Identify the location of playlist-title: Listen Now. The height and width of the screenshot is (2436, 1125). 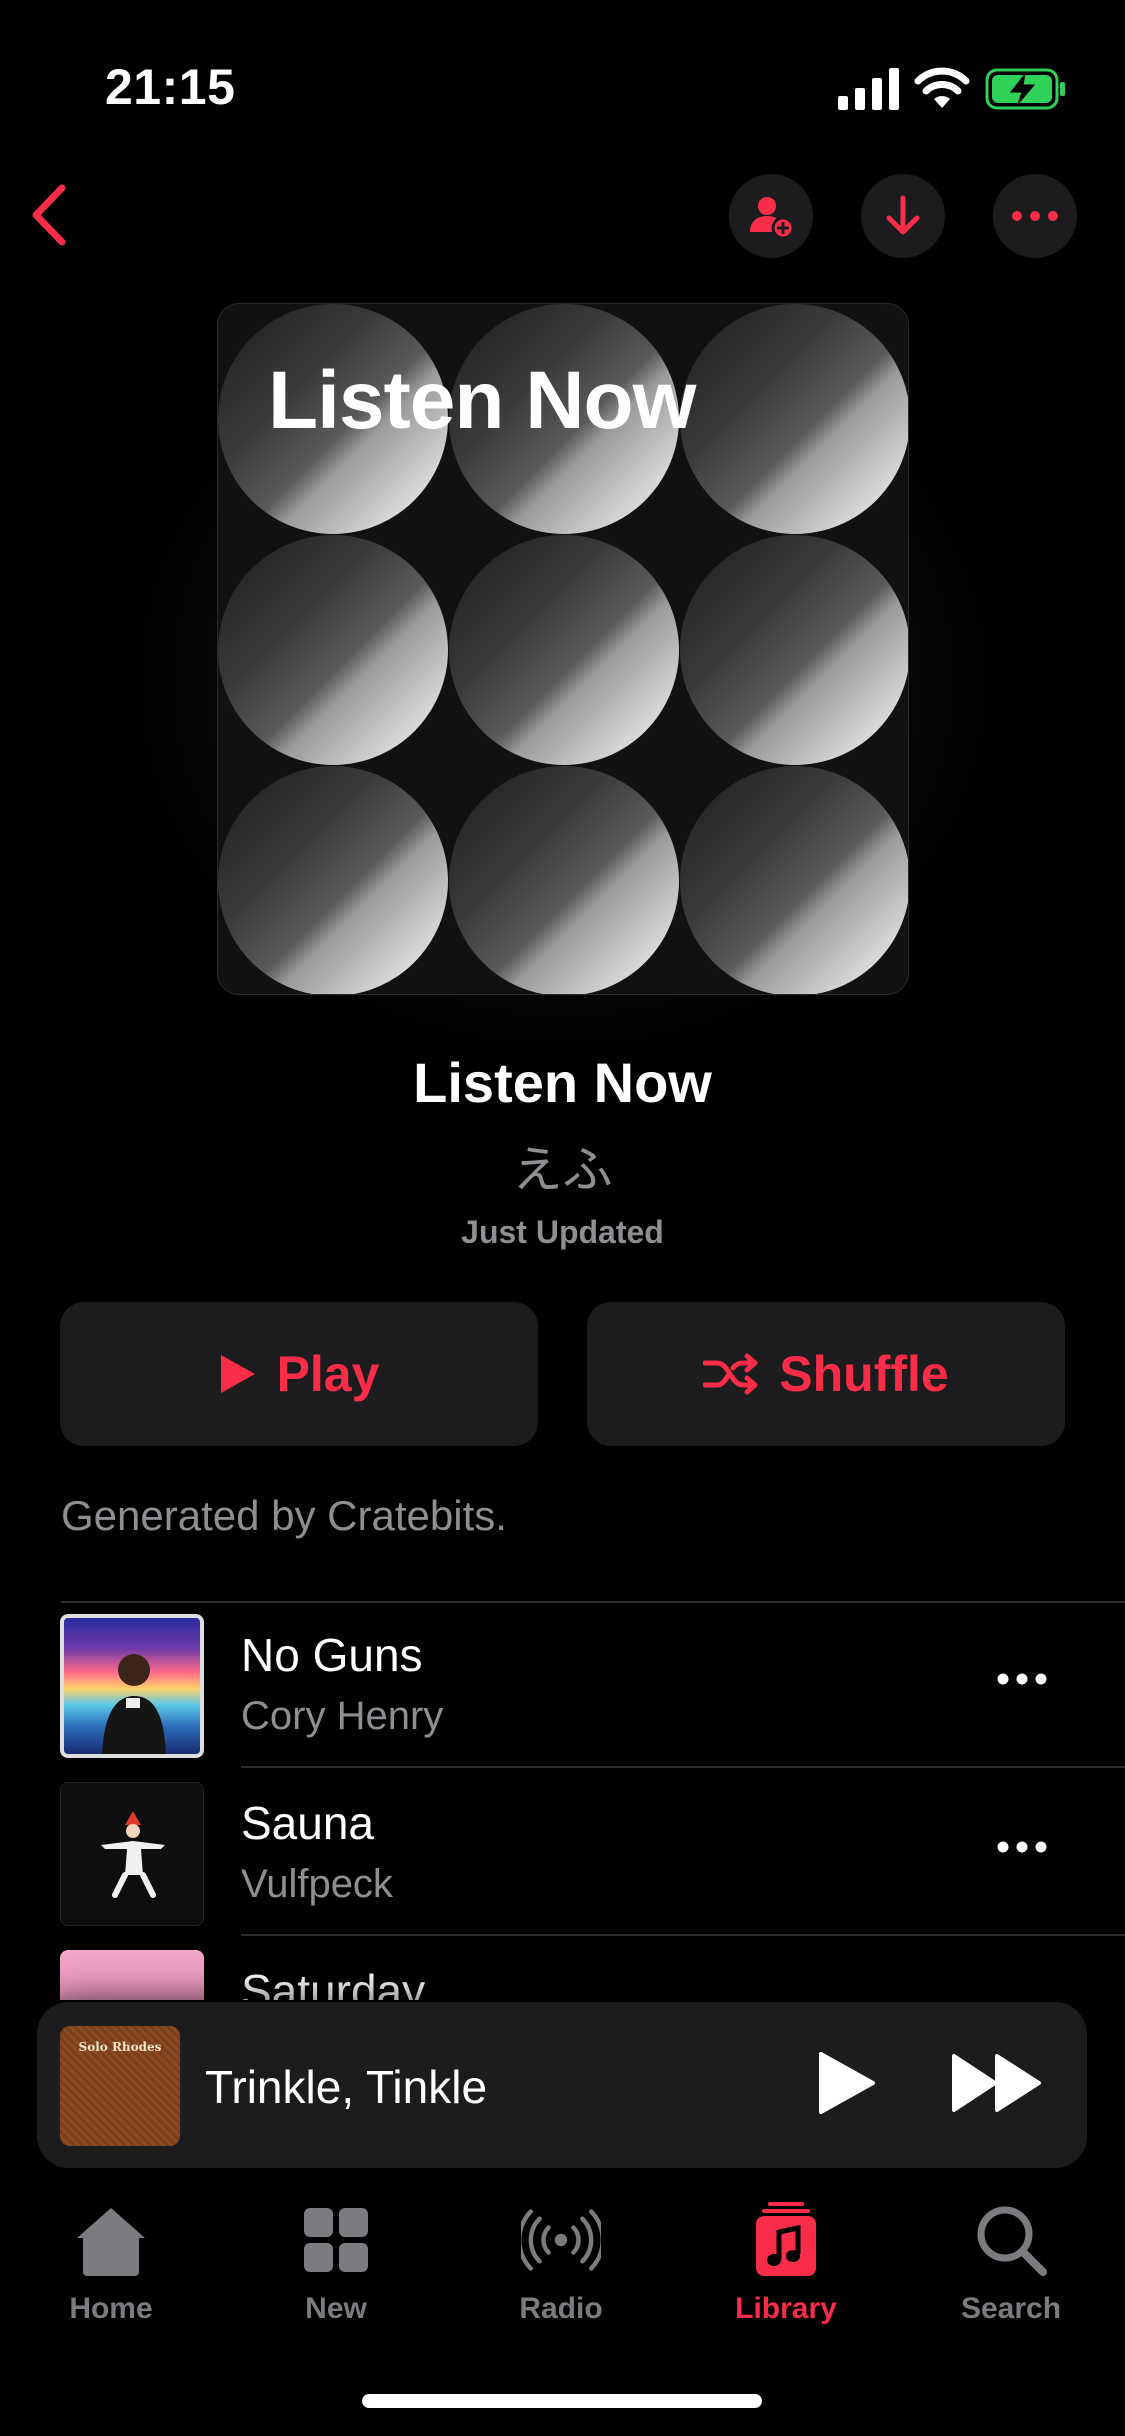
(562, 1082).